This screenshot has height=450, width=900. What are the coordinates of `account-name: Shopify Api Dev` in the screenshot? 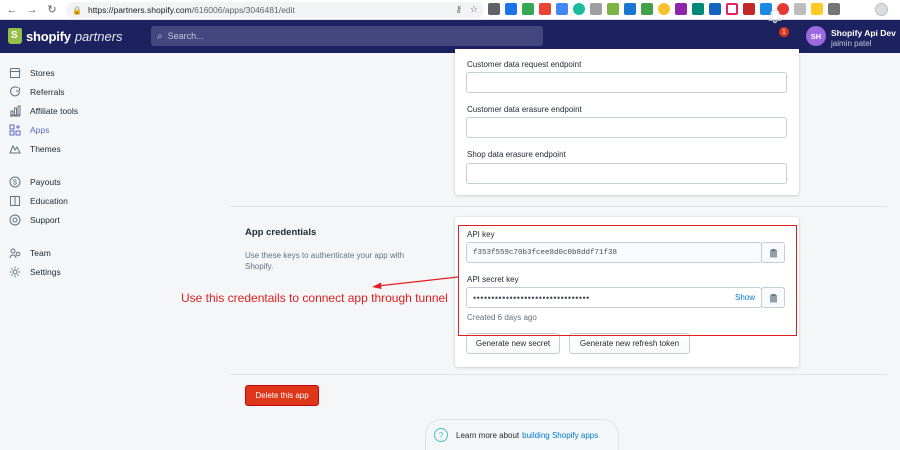 It's located at (863, 33).